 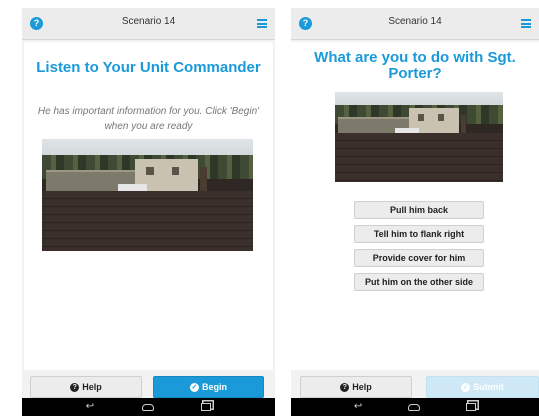 I want to click on submit-button-label: Submit, so click(x=488, y=387).